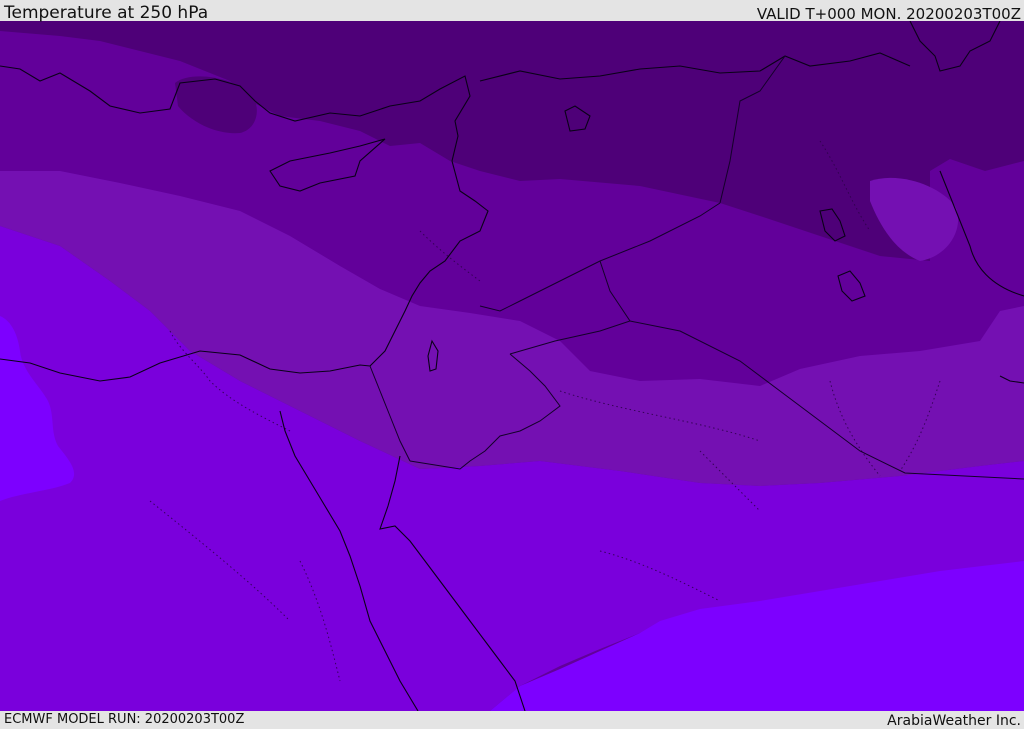  What do you see at coordinates (954, 721) in the screenshot?
I see `credit: ArabiaWeather Inc.` at bounding box center [954, 721].